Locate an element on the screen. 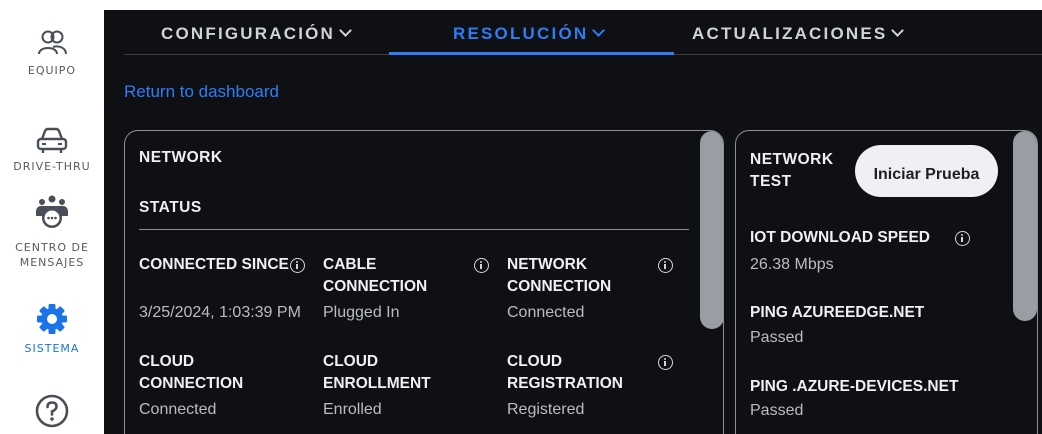  cable-connection-label: CABLE CONNECTION is located at coordinates (375, 275).